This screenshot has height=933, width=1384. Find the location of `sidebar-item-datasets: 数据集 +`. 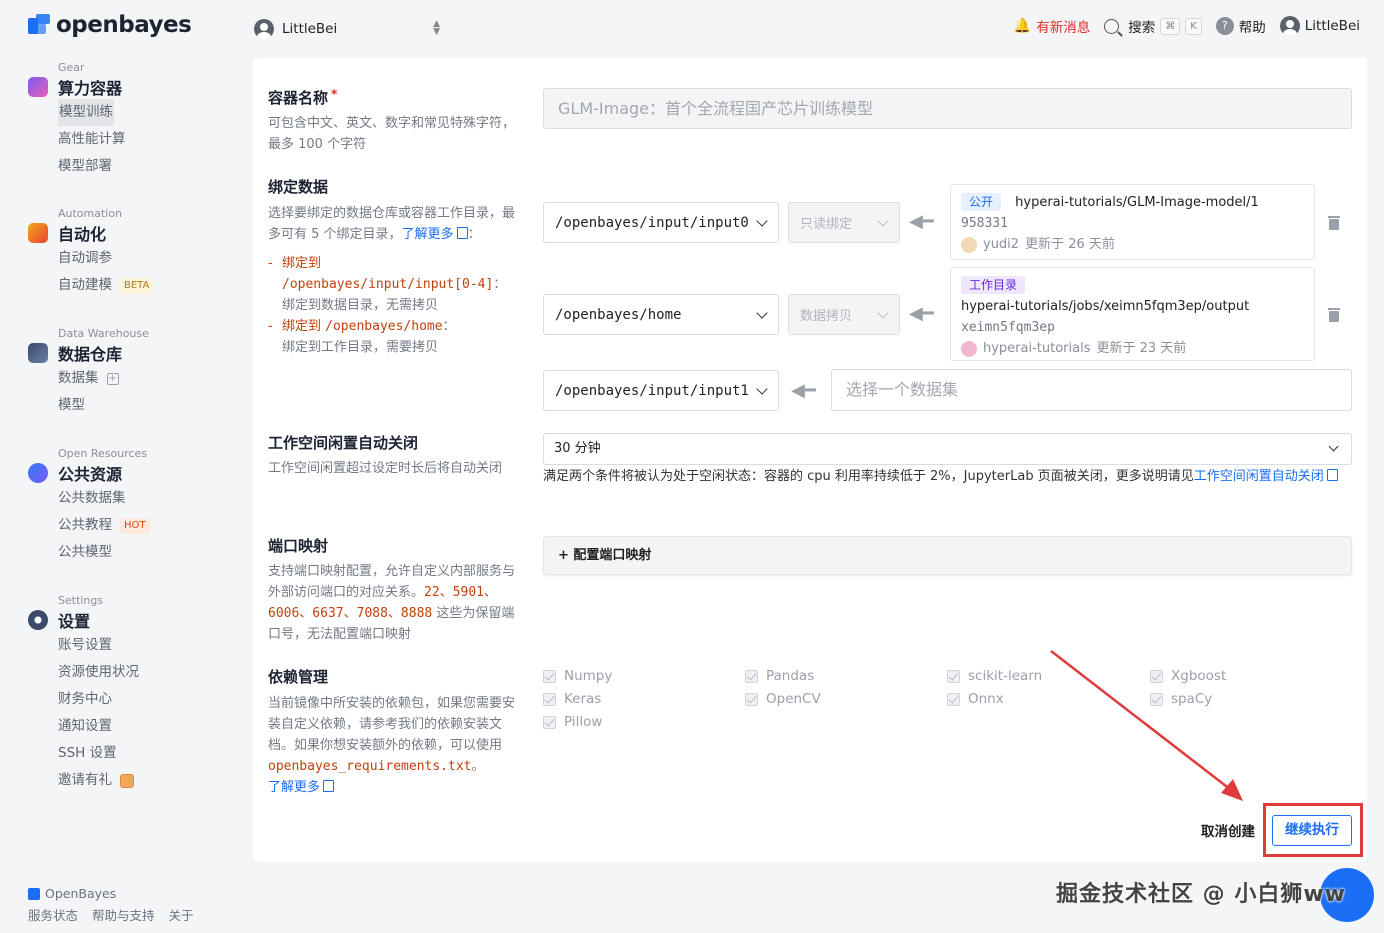

sidebar-item-datasets: 数据集 + is located at coordinates (143, 378).